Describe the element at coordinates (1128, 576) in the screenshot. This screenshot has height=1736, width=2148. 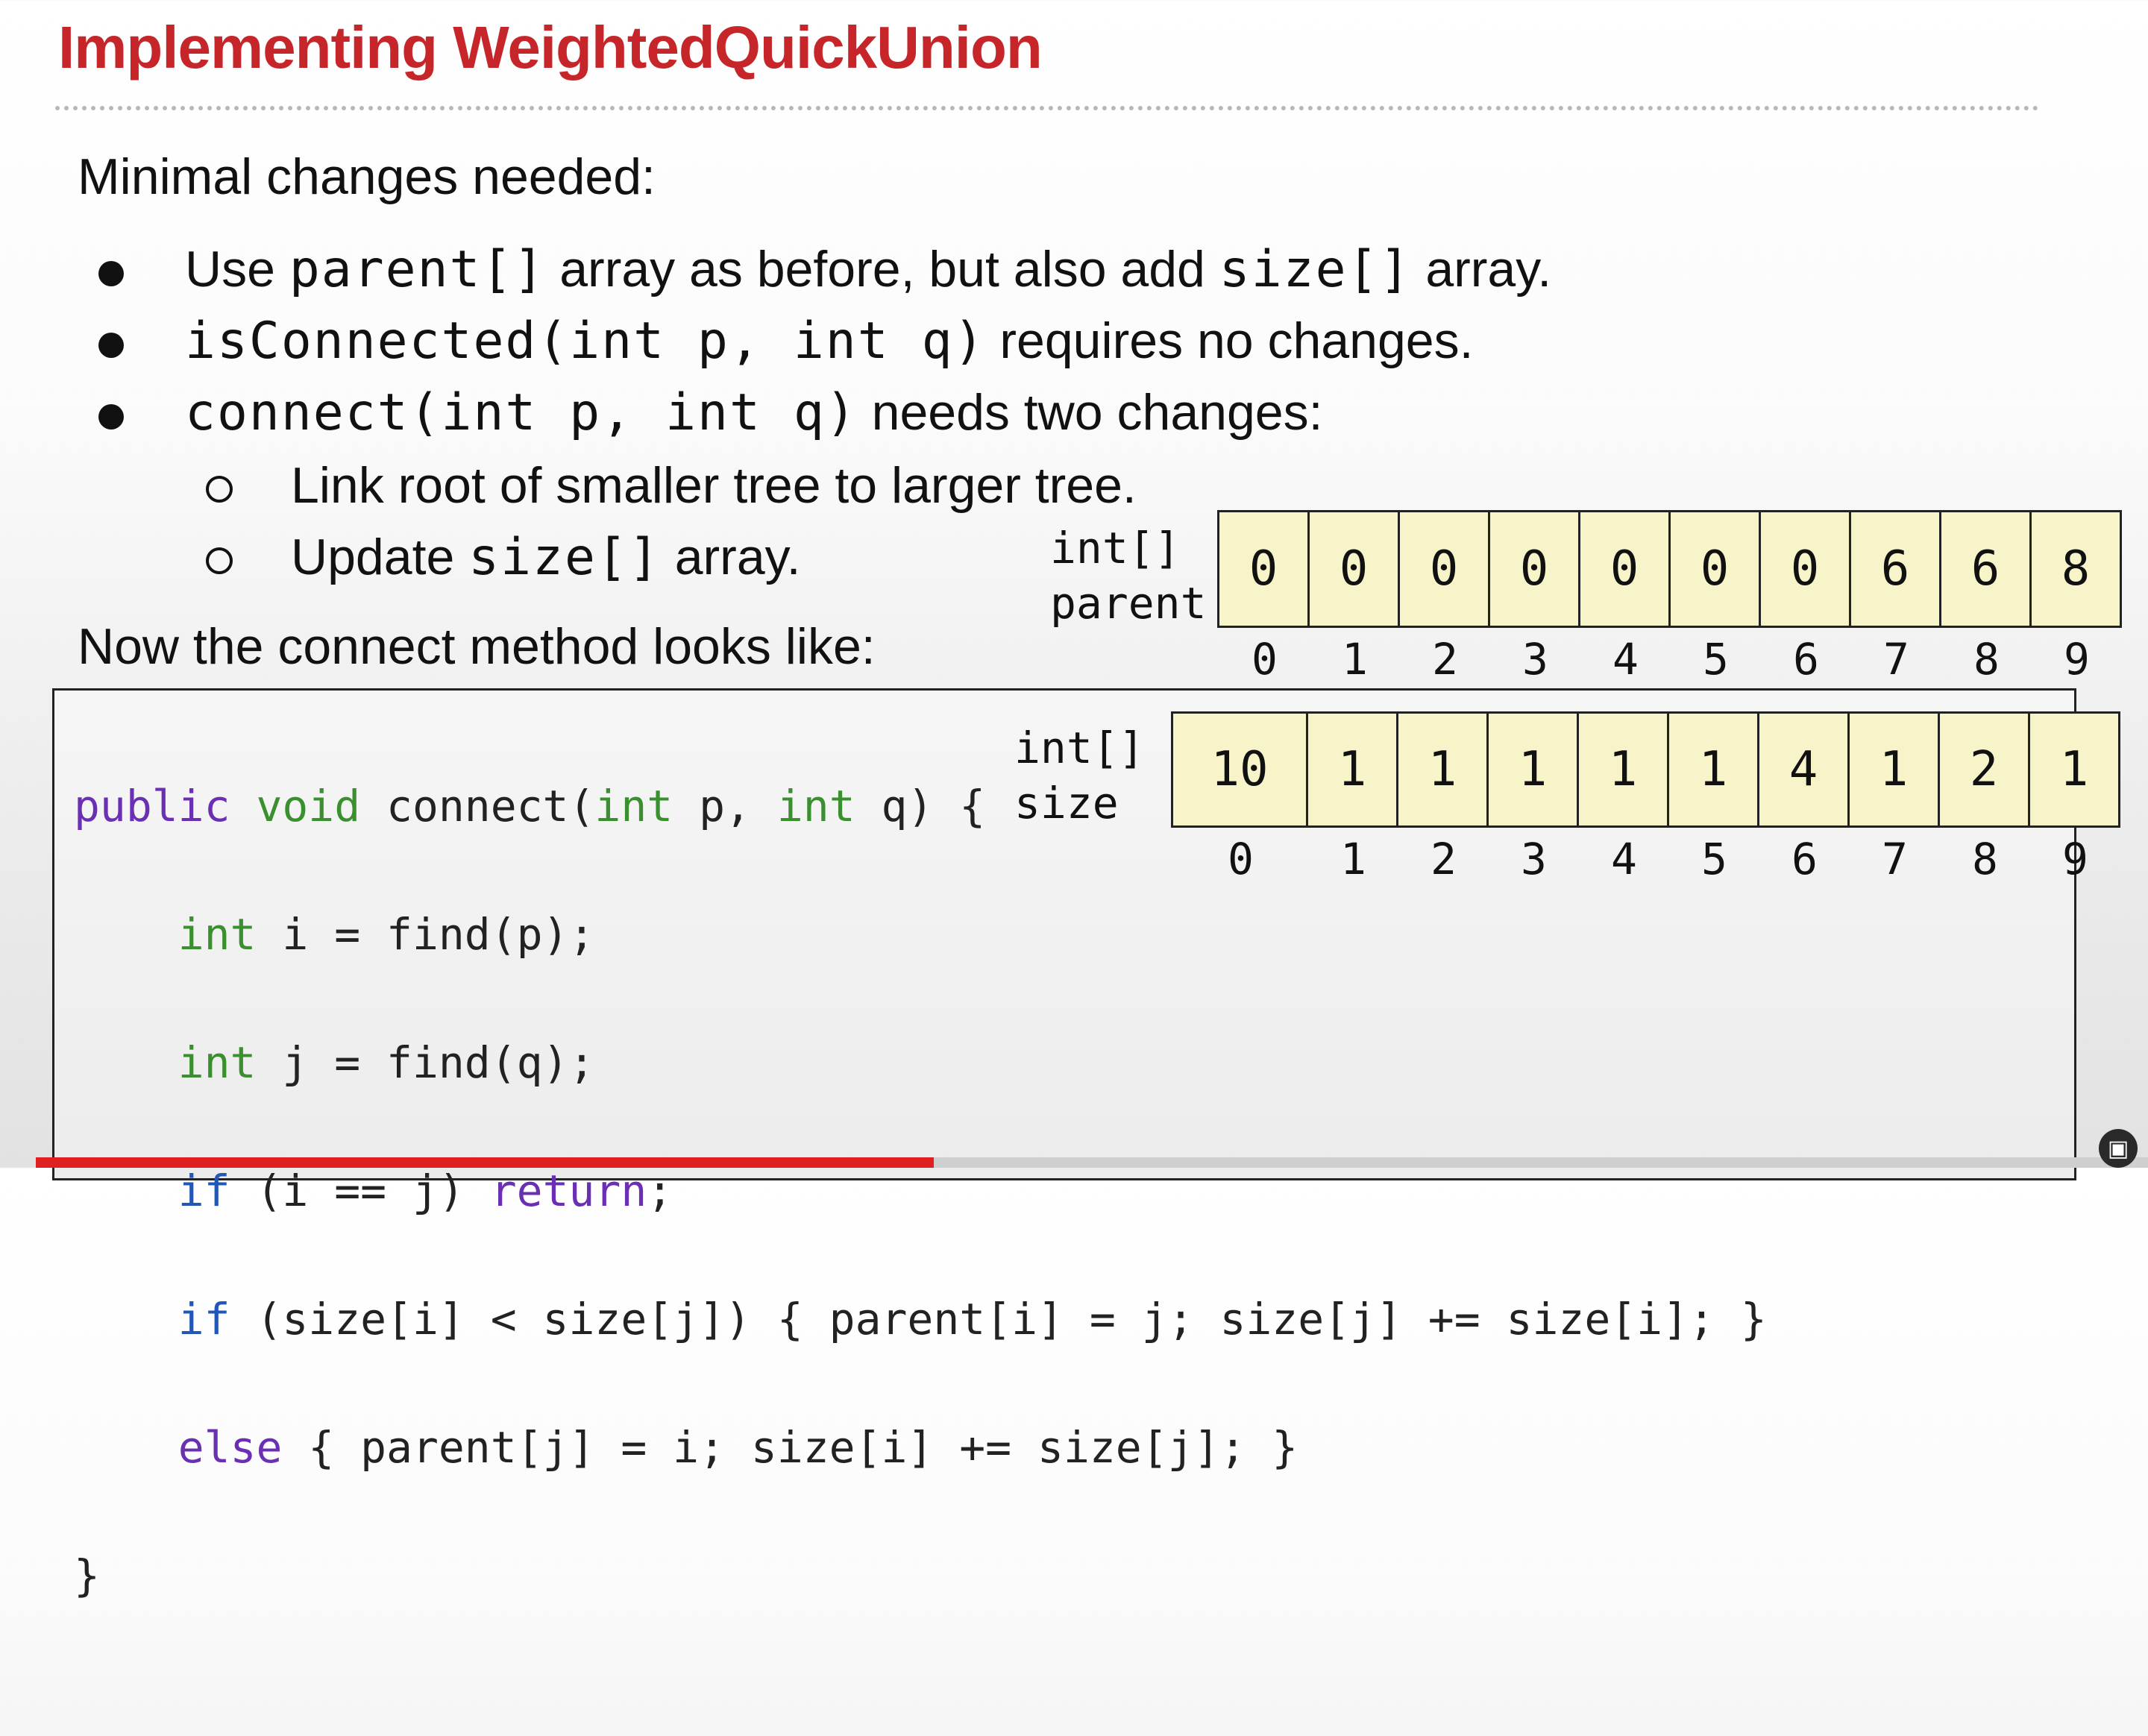
I see `parent-array-label: int[] parent` at that location.